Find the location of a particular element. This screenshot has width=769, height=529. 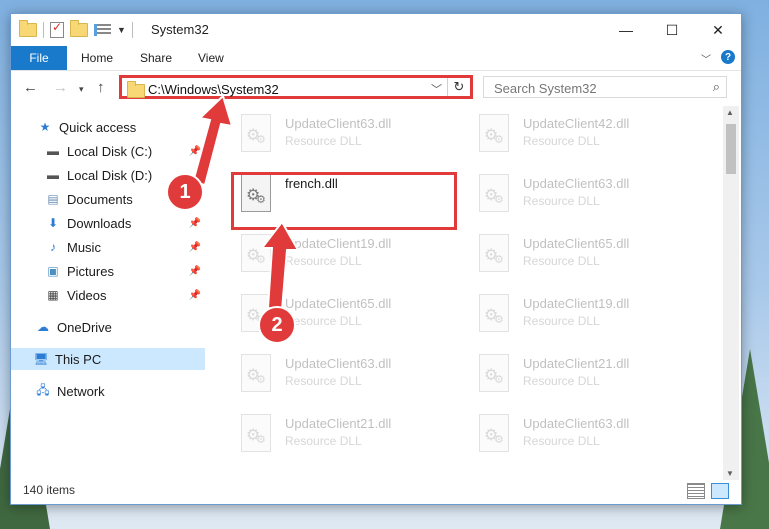

sidebar-item-label: Music is located at coordinates (84, 247).